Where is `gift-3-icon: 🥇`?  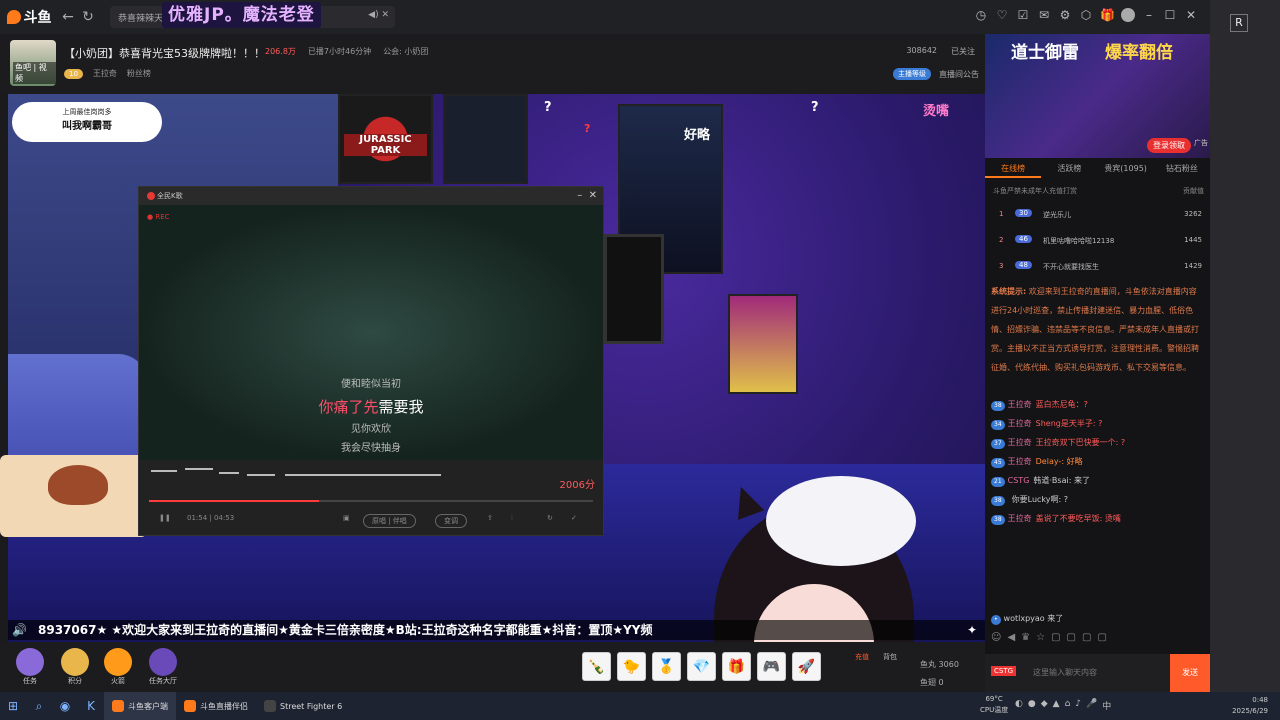 gift-3-icon: 🥇 is located at coordinates (666, 666).